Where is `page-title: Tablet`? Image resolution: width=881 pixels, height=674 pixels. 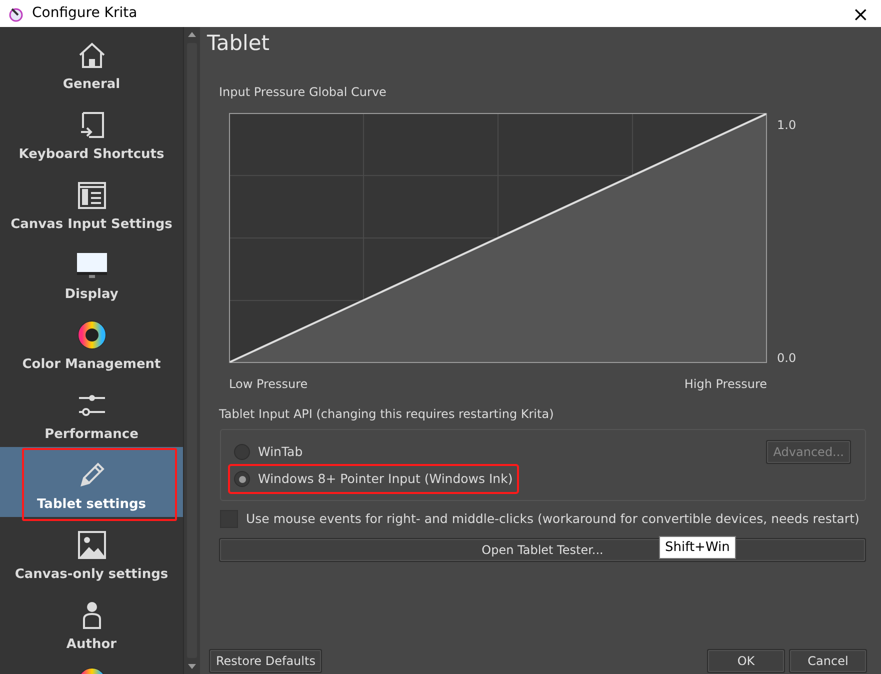 page-title: Tablet is located at coordinates (238, 43).